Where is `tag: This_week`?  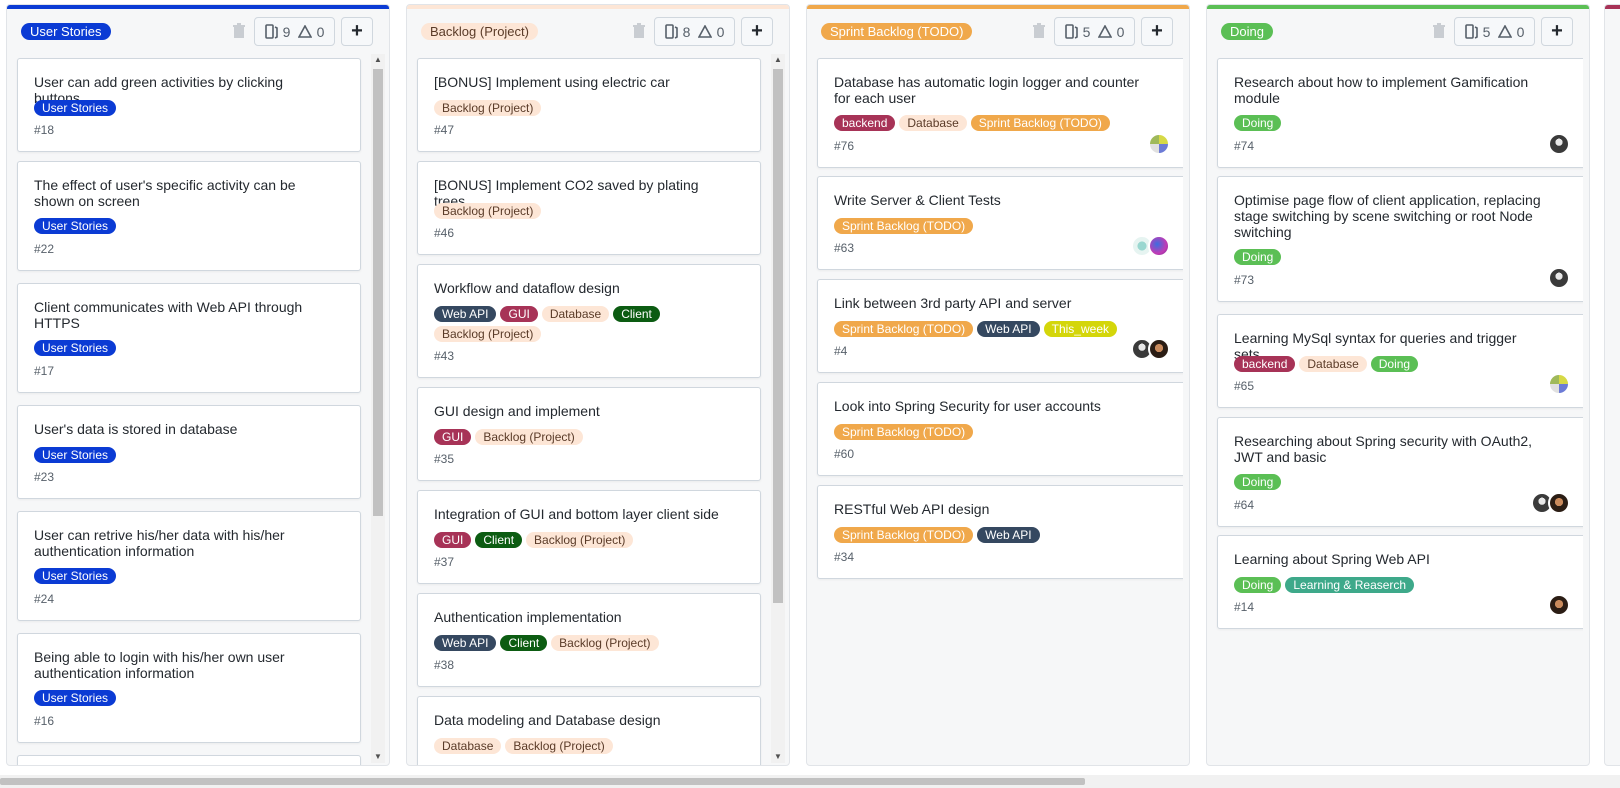 tag: This_week is located at coordinates (1080, 329).